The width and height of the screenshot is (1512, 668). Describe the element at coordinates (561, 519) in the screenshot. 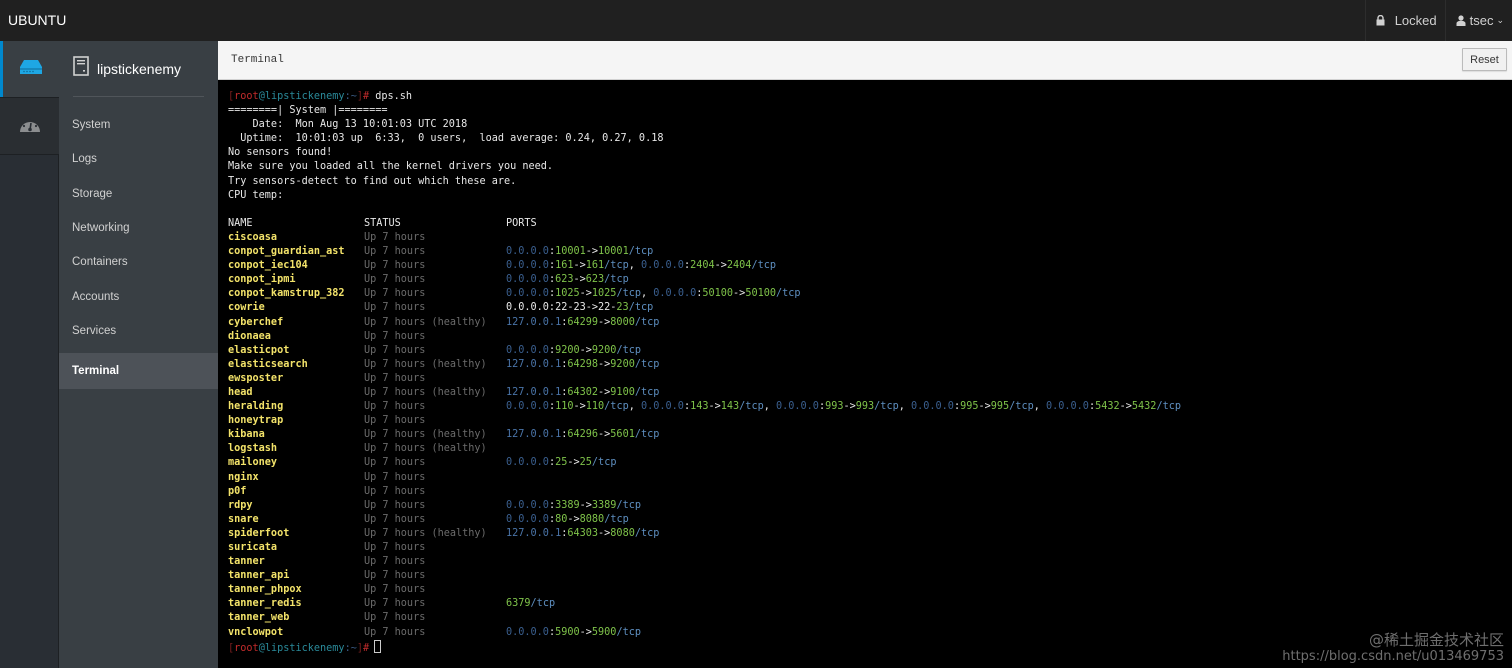

I see `port-number: 80` at that location.